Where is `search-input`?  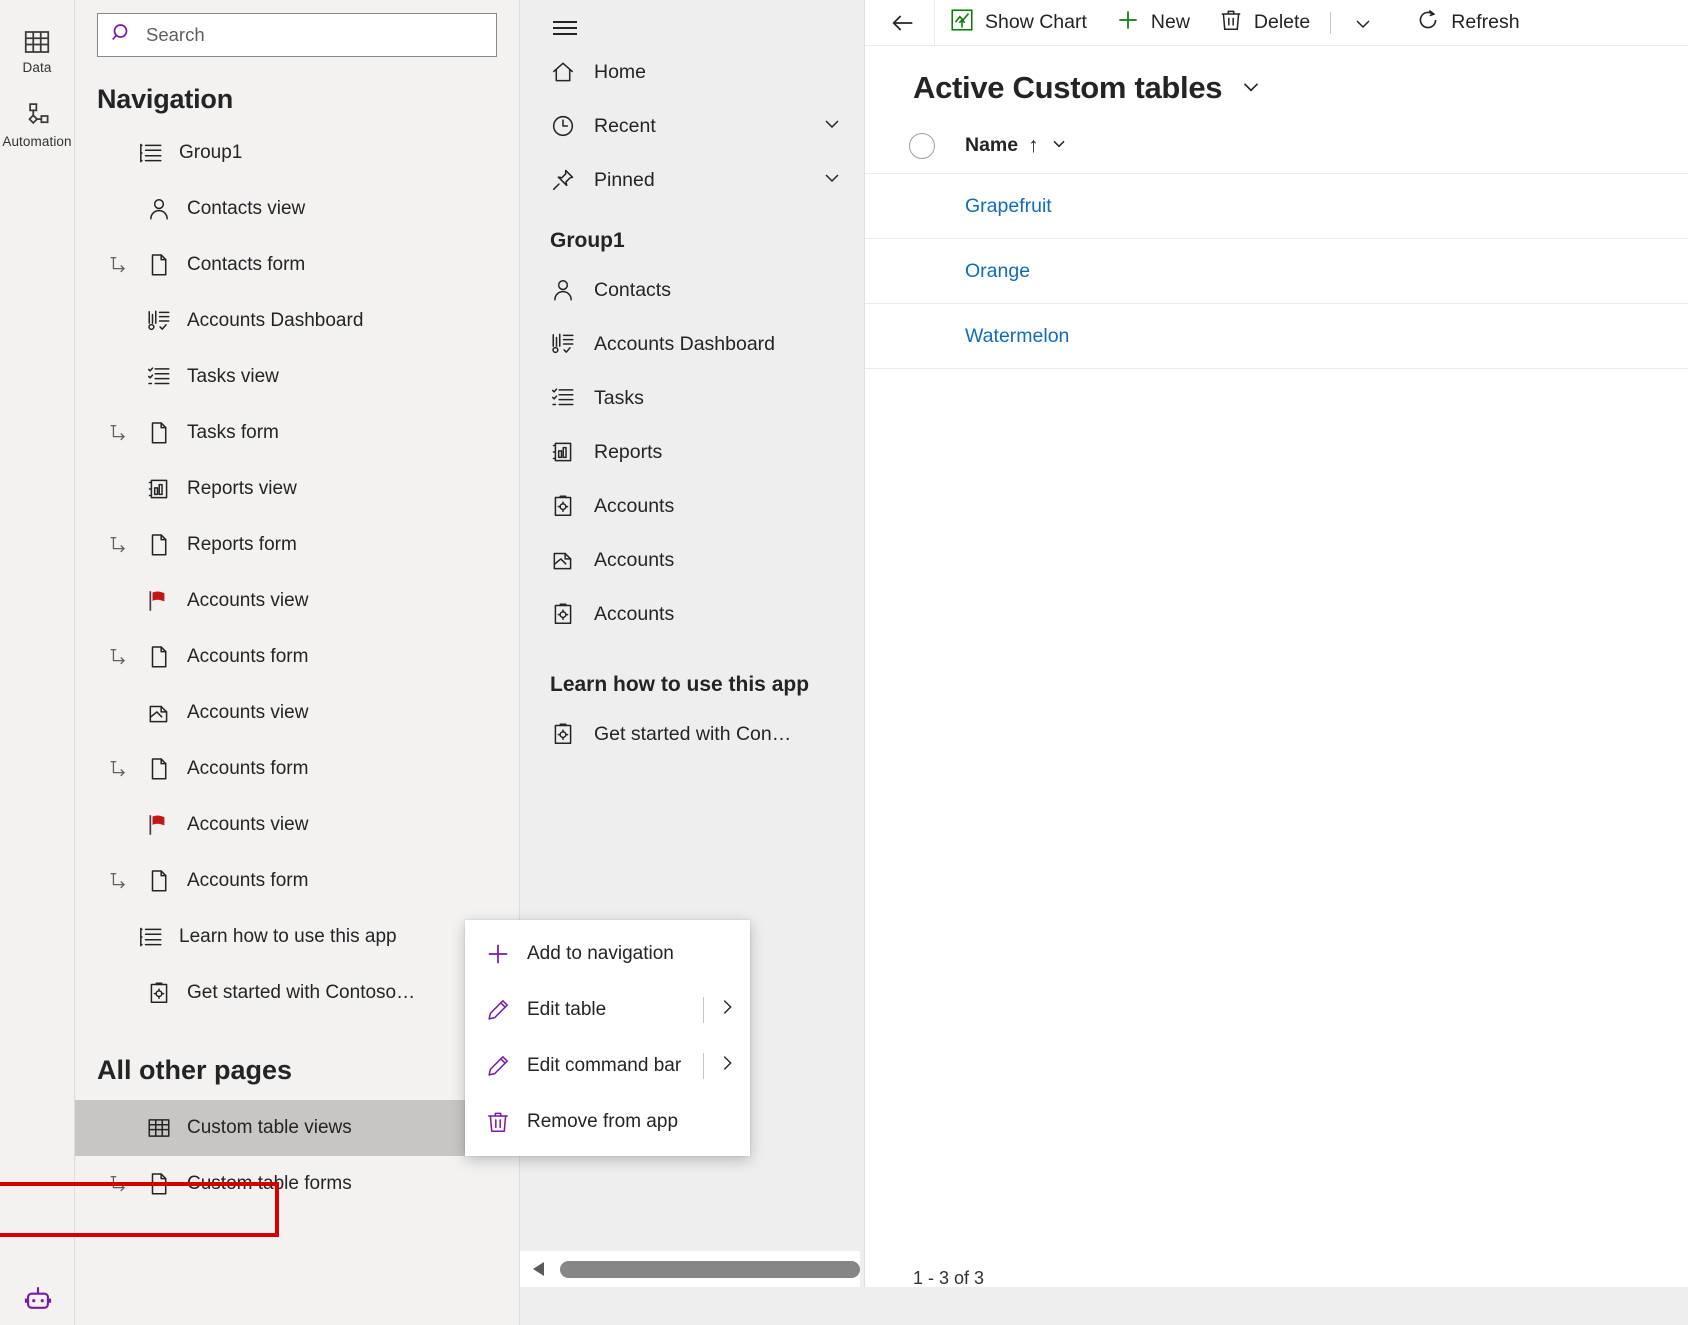 search-input is located at coordinates (315, 35).